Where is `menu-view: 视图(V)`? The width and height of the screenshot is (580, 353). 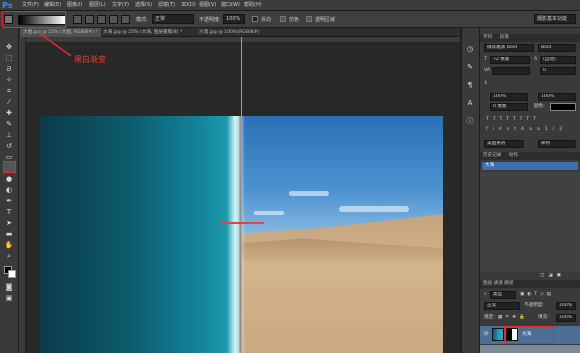 menu-view: 视图(V) is located at coordinates (207, 5).